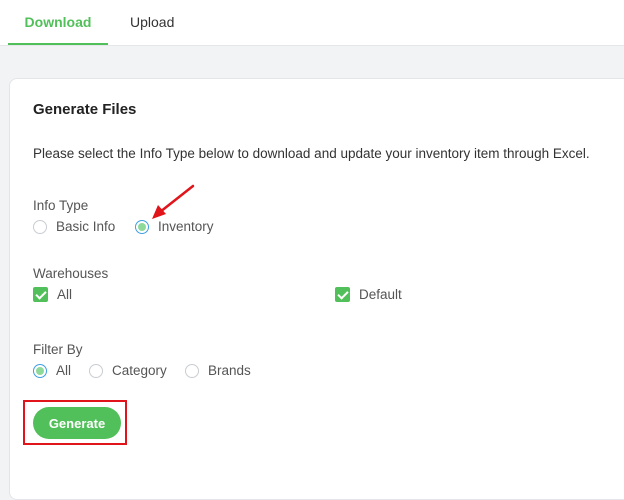 This screenshot has height=500, width=624. Describe the element at coordinates (380, 294) in the screenshot. I see `option-label: Default` at that location.